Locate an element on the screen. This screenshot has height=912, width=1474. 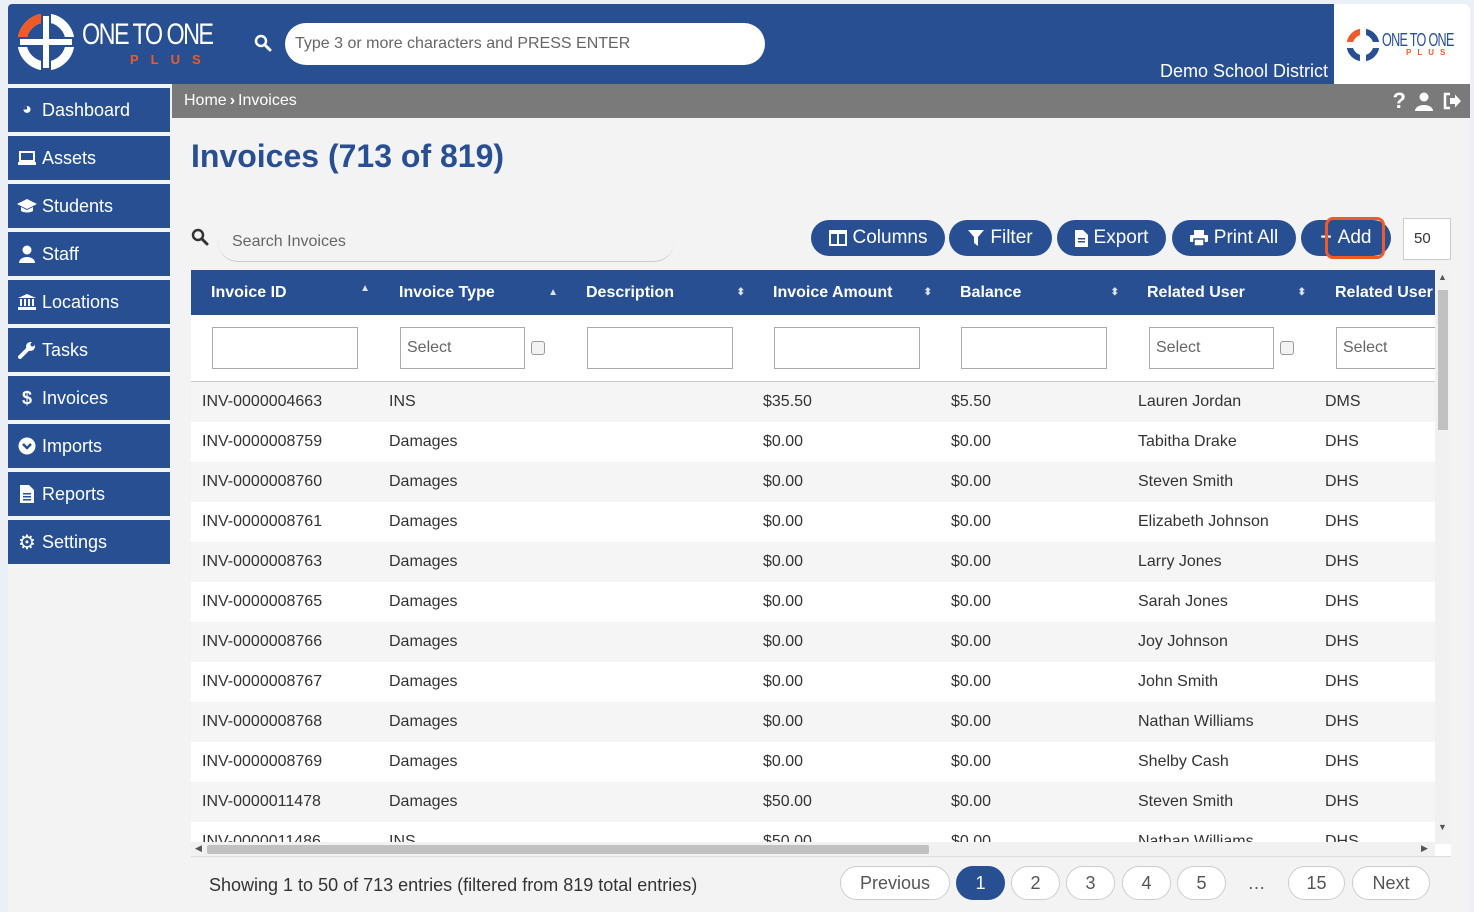
sort-icon: ⬍ is located at coordinates (1301, 292).